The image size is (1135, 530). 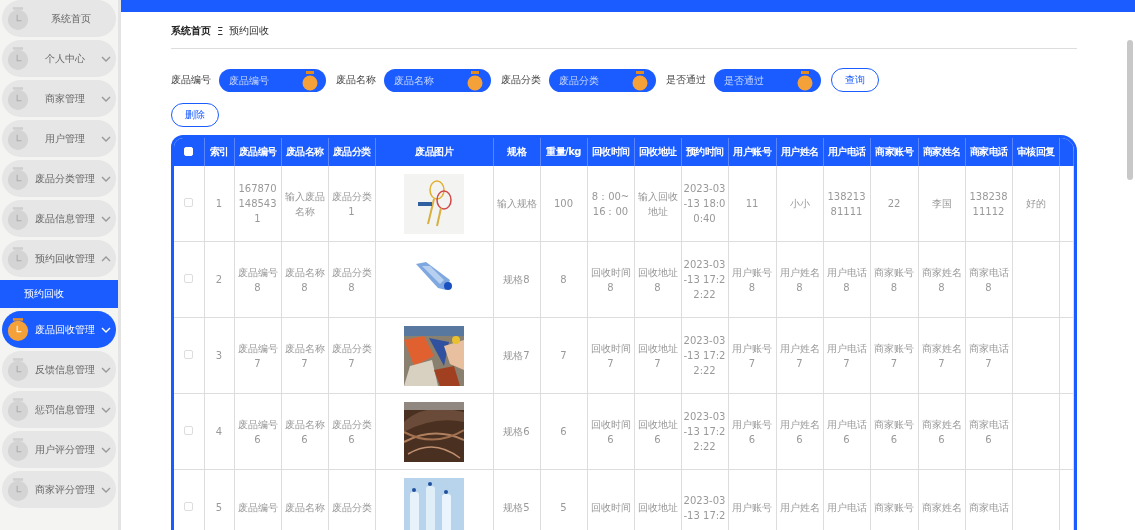 What do you see at coordinates (563, 431) in the screenshot?
I see `table-cell: 6` at bounding box center [563, 431].